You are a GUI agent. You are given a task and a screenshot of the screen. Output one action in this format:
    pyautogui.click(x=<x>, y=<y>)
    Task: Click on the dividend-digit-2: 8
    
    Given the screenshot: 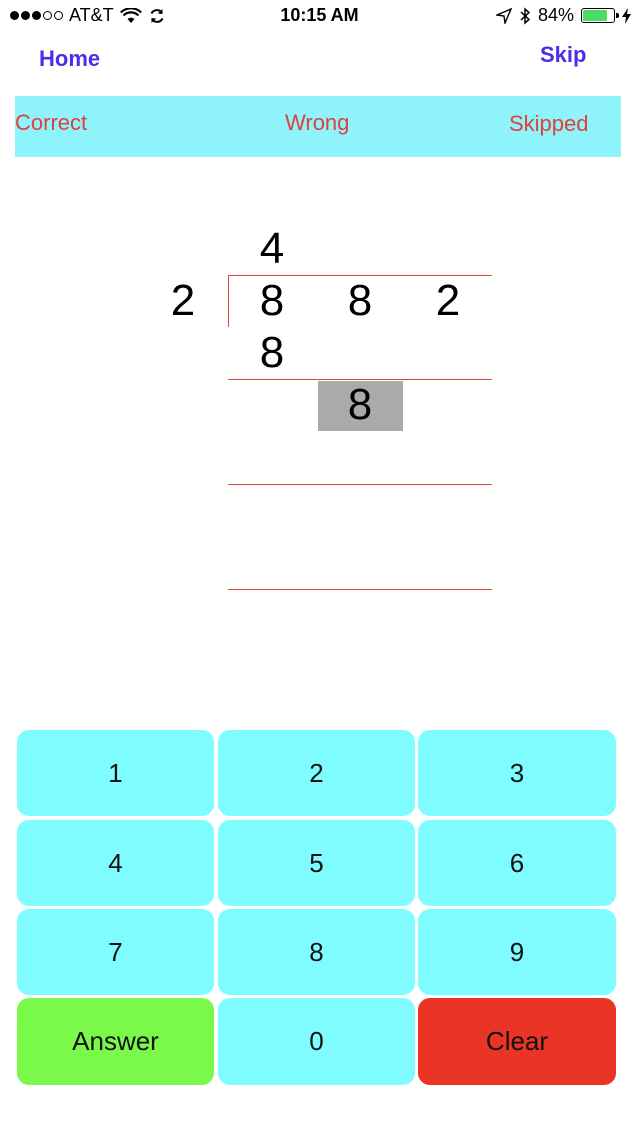 What is the action you would take?
    pyautogui.click(x=360, y=300)
    